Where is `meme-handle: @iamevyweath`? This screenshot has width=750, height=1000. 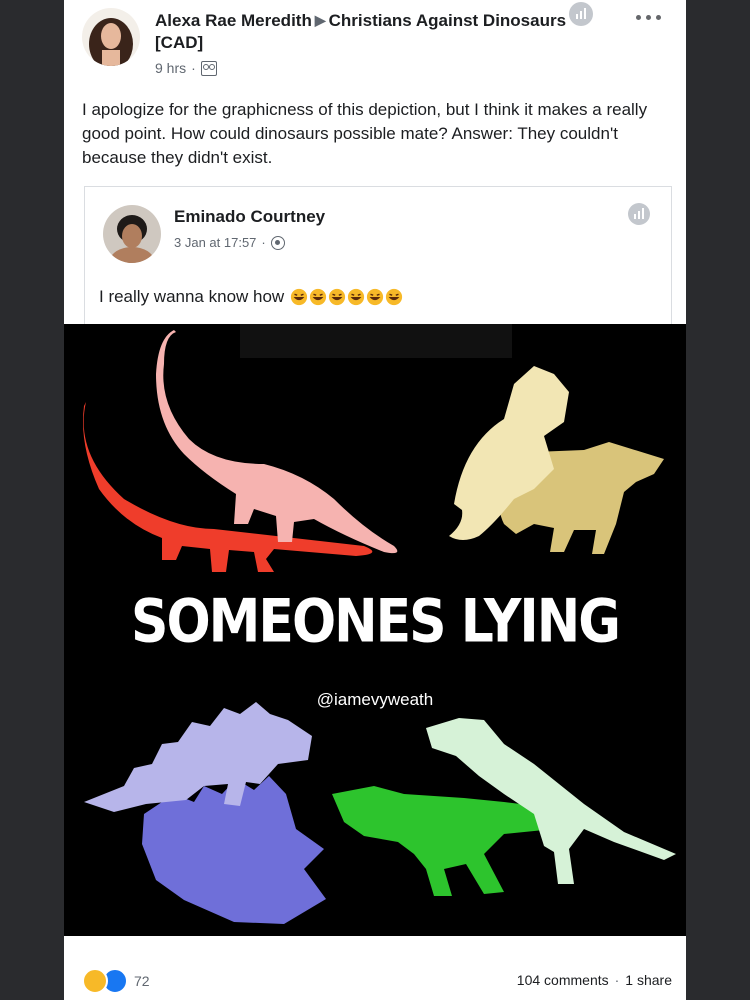 meme-handle: @iamevyweath is located at coordinates (375, 699).